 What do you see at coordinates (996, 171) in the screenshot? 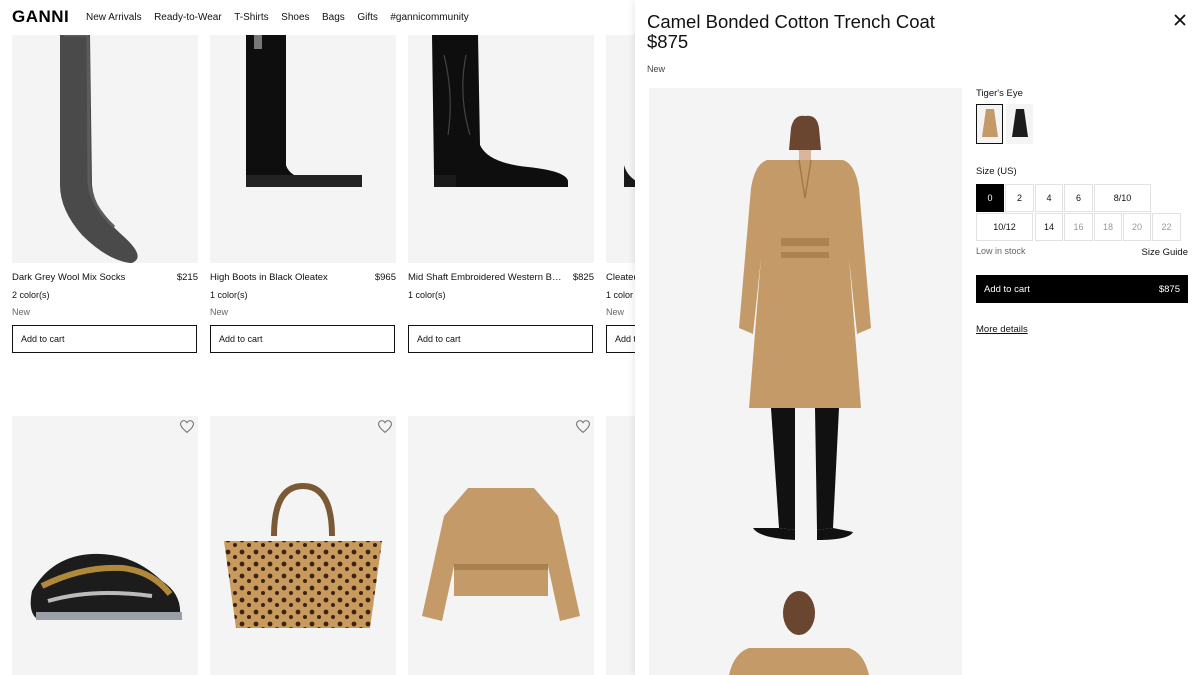
I see `size-label: Size (US)` at bounding box center [996, 171].